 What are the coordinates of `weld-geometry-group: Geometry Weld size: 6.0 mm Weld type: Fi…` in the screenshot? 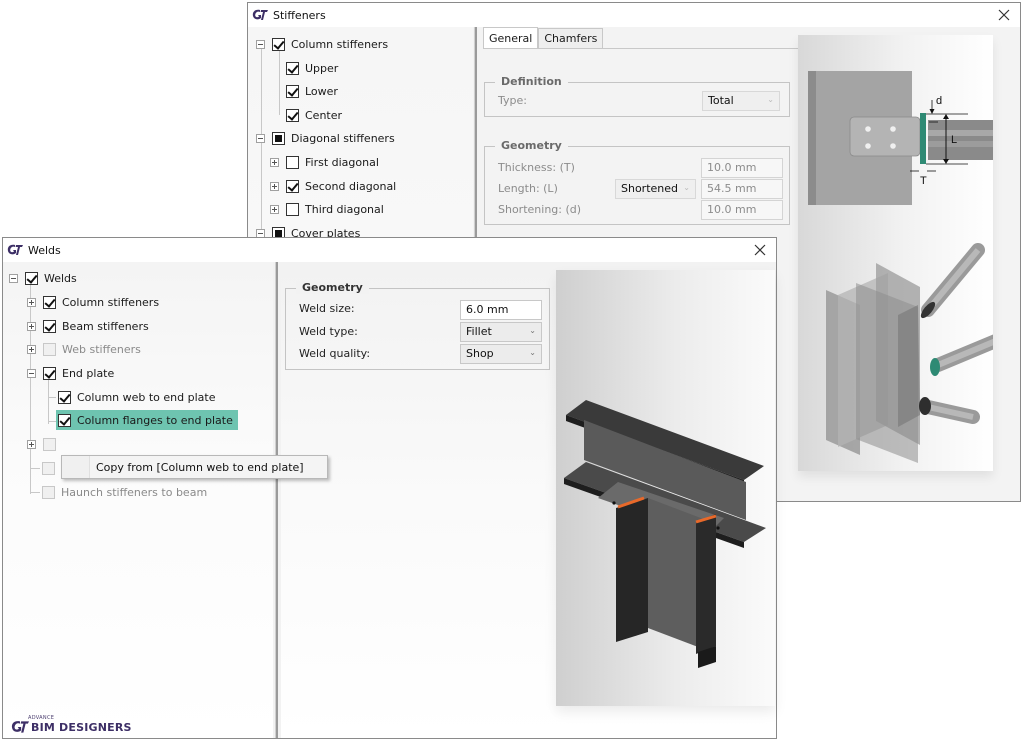 It's located at (417, 325).